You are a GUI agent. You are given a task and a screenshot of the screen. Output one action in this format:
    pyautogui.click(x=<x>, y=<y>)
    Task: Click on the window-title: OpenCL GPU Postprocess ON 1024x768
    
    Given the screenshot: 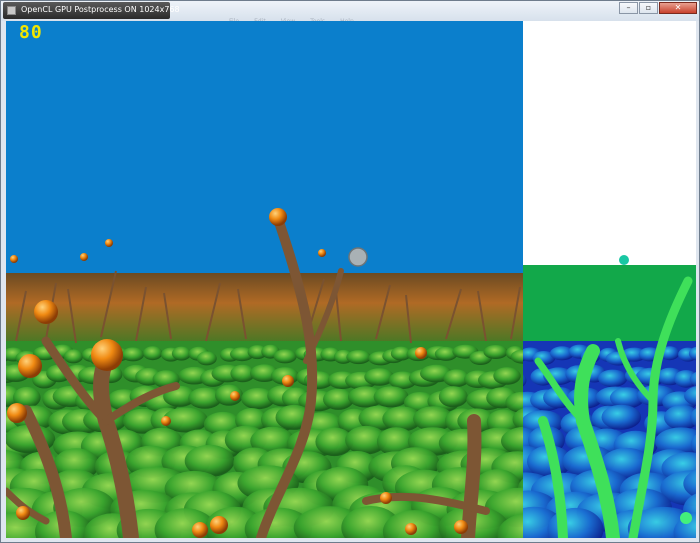 What is the action you would take?
    pyautogui.click(x=100, y=9)
    